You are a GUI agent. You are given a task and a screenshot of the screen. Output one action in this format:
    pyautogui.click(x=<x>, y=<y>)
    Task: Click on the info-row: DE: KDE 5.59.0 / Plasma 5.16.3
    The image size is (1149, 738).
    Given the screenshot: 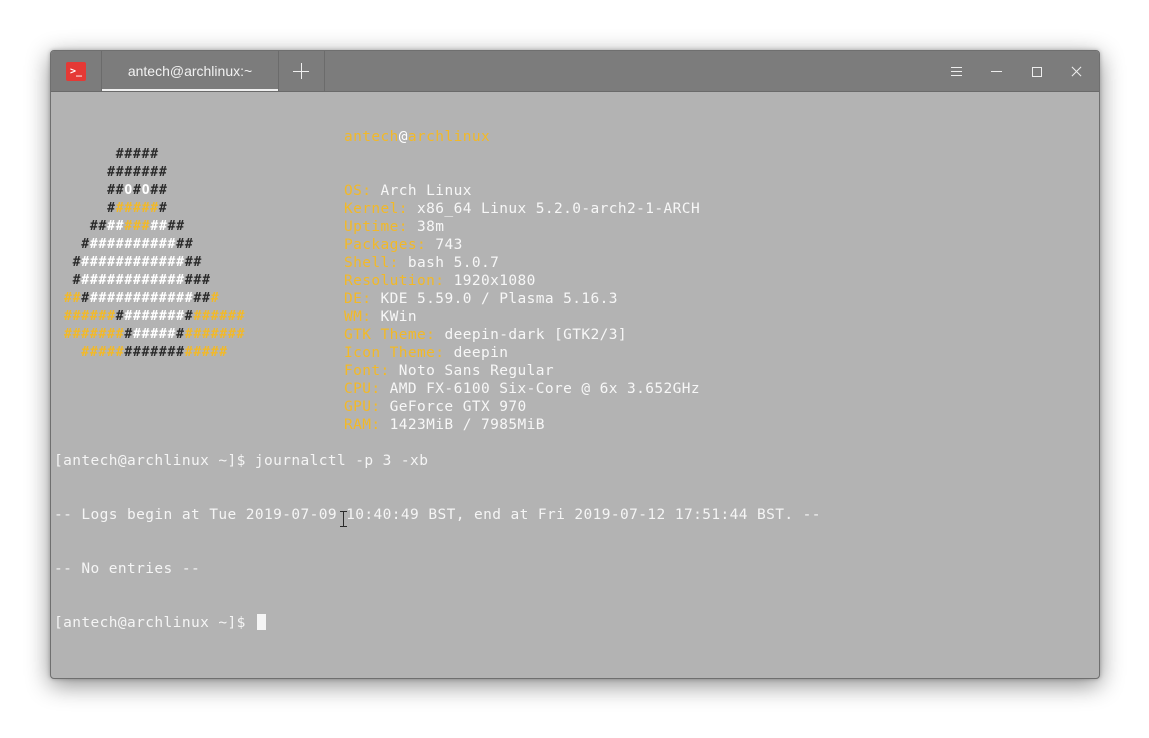 What is the action you would take?
    pyautogui.click(x=522, y=299)
    